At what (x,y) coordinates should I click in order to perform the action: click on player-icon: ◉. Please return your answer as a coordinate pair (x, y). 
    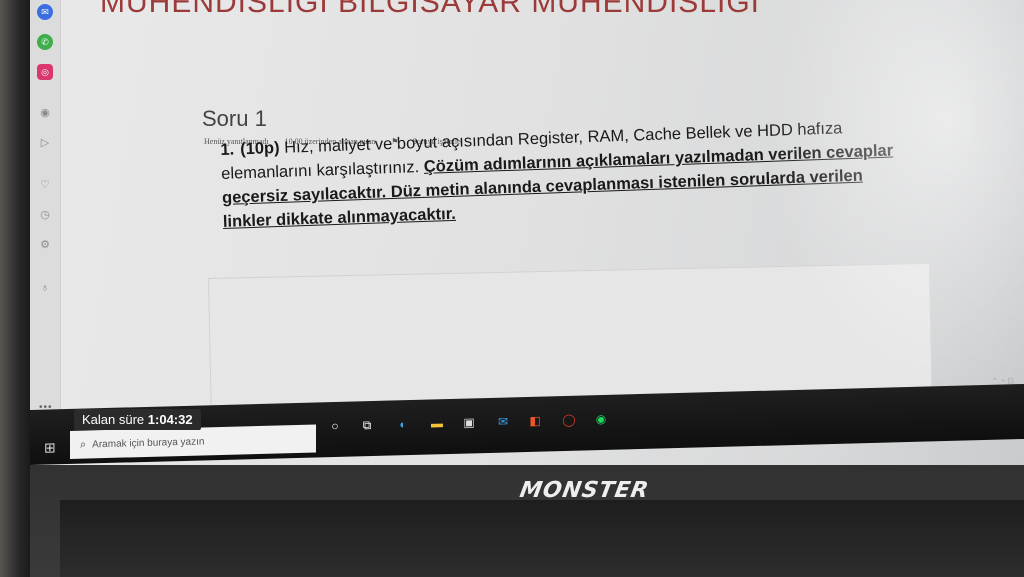
    Looking at the image, I should click on (45, 112).